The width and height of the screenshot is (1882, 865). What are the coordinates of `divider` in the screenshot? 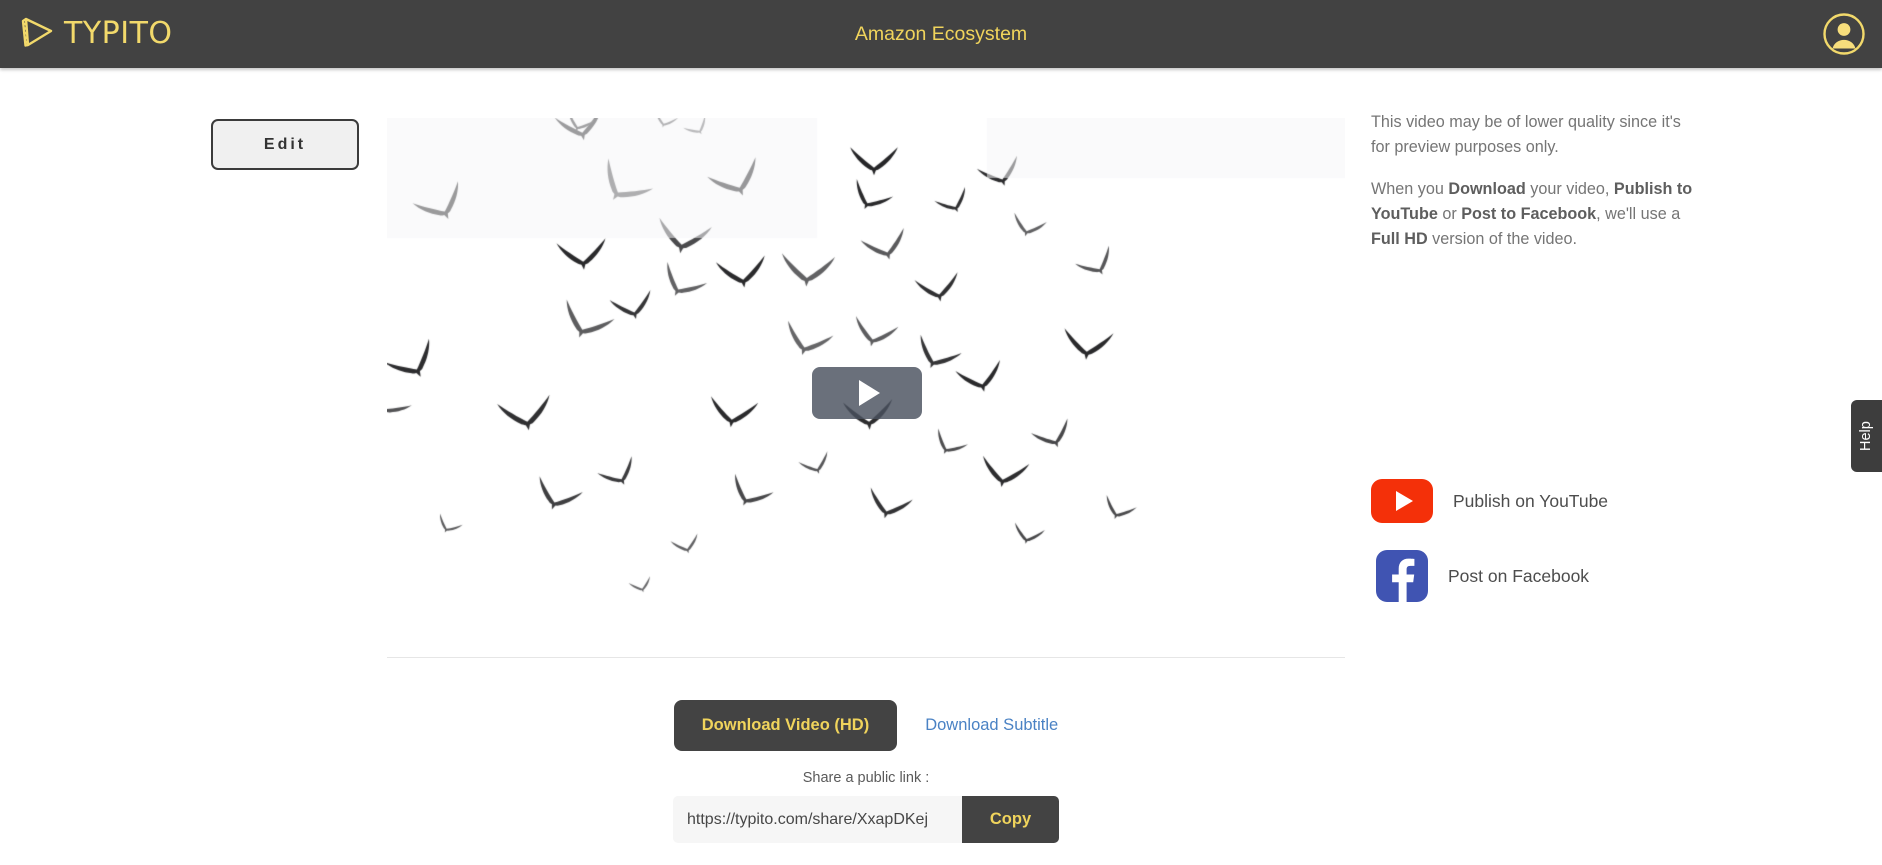 It's located at (866, 657).